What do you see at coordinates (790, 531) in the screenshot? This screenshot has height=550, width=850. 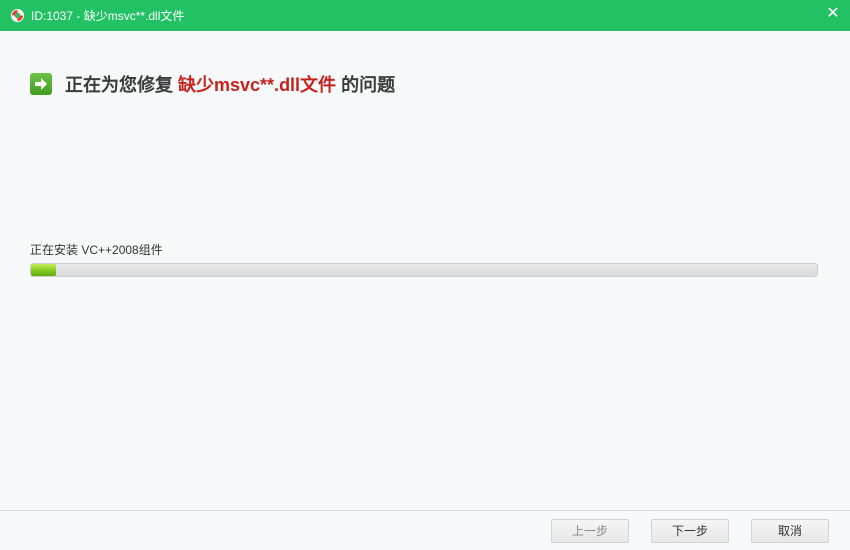 I see `cancel-button: 取消` at bounding box center [790, 531].